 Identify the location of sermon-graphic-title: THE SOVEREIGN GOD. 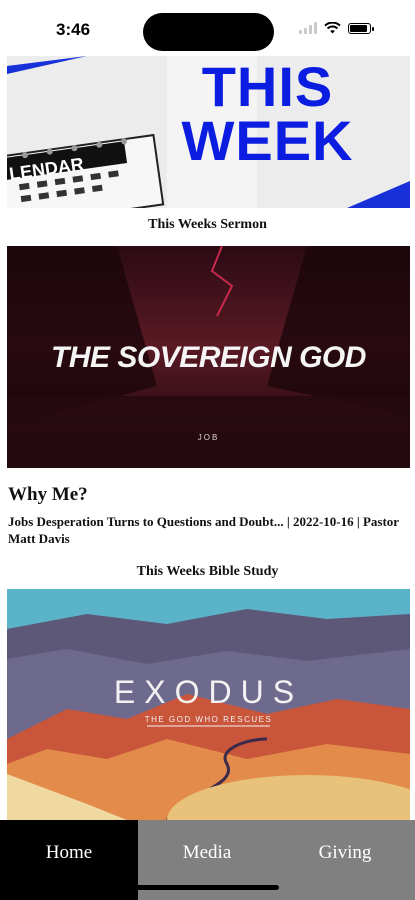
(208, 357).